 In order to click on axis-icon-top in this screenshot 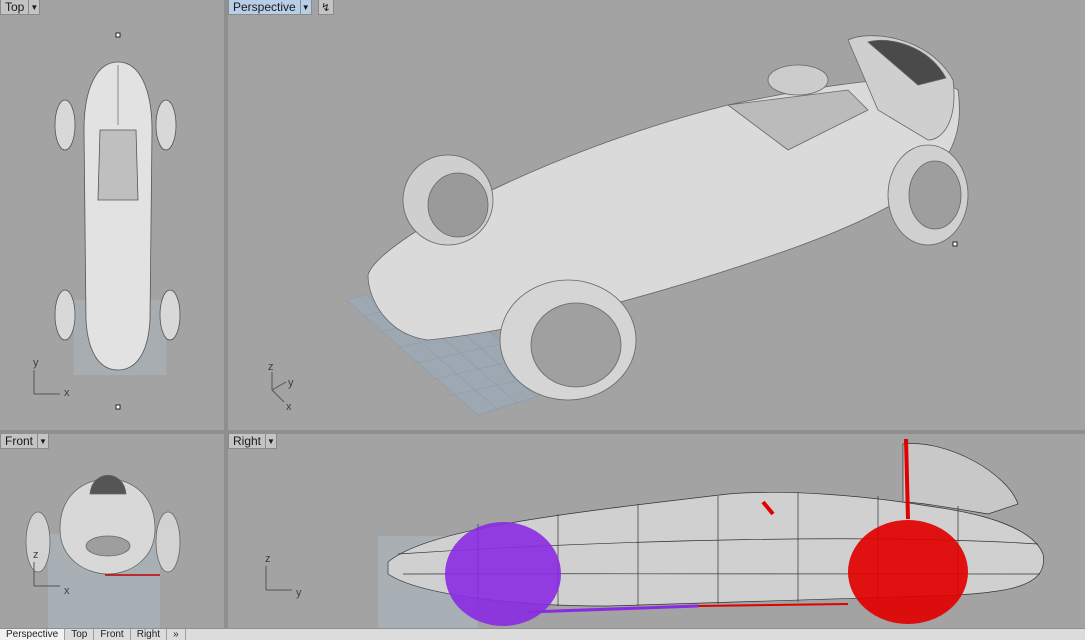, I will do `click(46, 382)`.